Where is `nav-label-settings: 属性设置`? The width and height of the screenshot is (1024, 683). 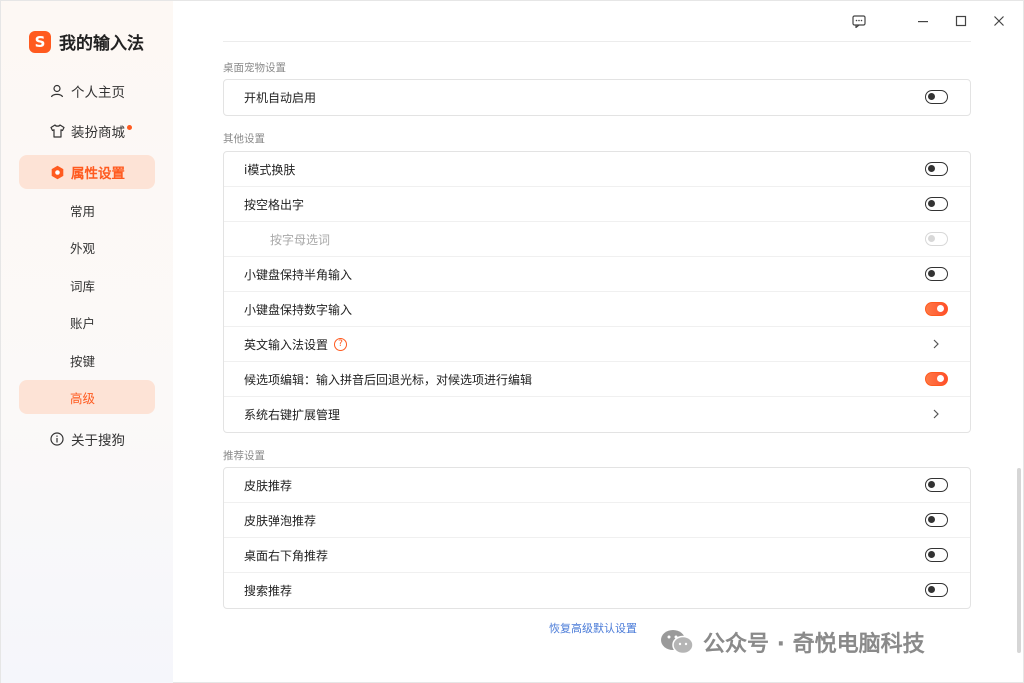
nav-label-settings: 属性设置 is located at coordinates (98, 174).